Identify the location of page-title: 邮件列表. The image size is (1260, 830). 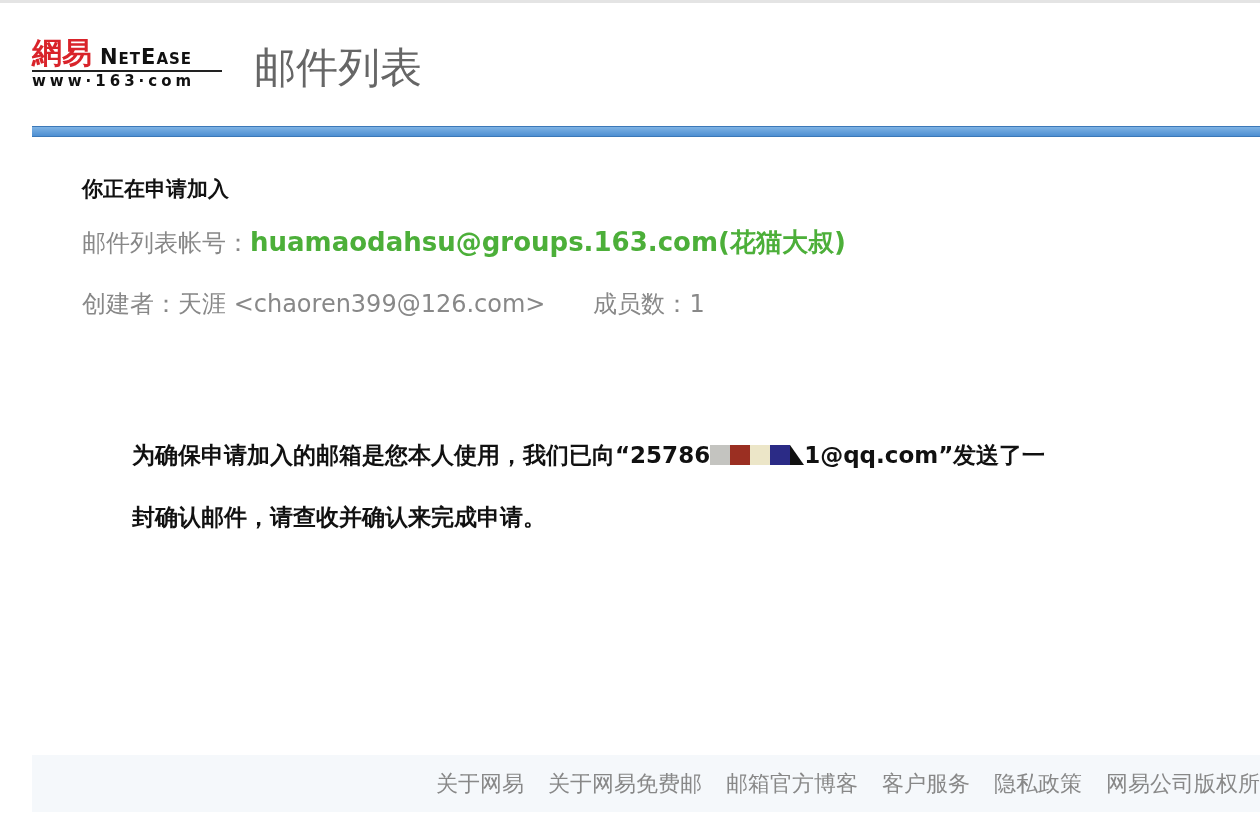
(338, 68).